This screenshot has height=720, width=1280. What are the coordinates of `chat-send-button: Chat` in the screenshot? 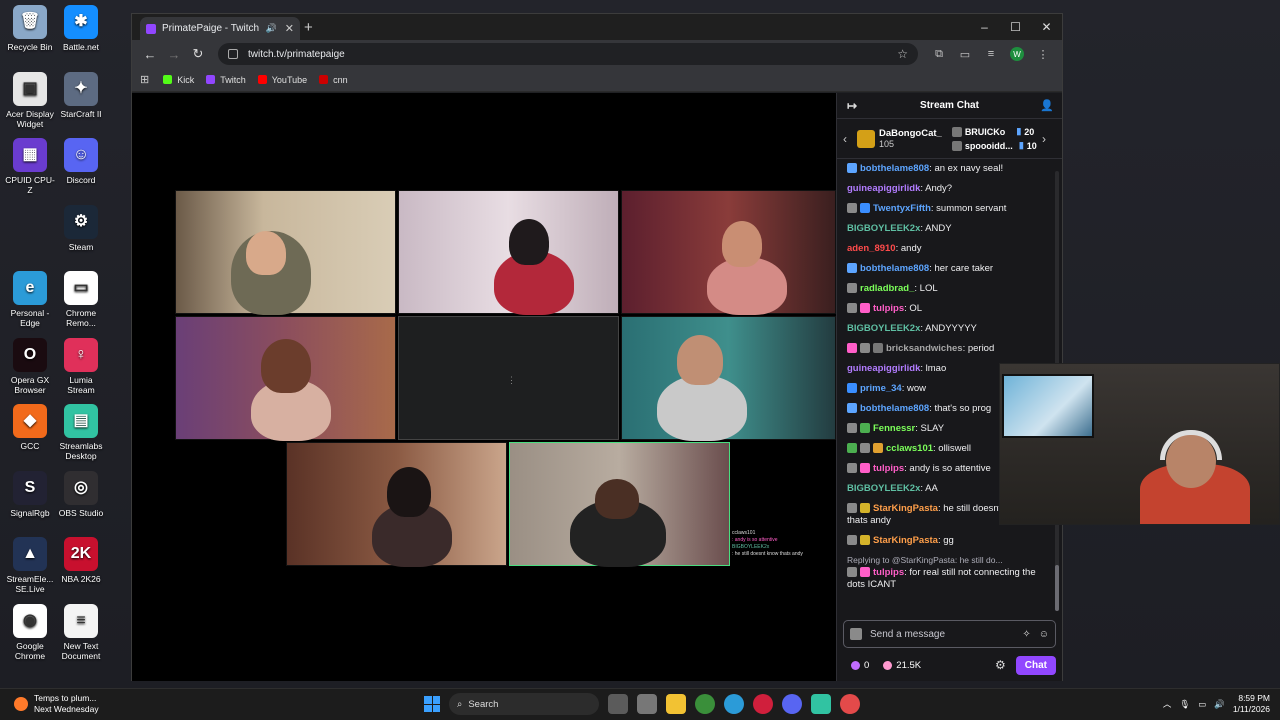 It's located at (1035, 665).